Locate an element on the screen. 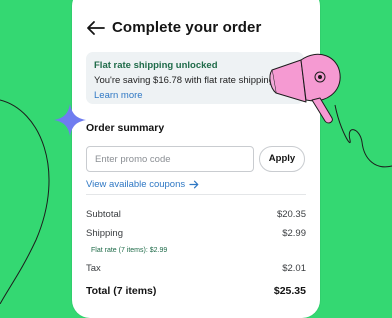 Image resolution: width=392 pixels, height=318 pixels. promo-code-input is located at coordinates (170, 159).